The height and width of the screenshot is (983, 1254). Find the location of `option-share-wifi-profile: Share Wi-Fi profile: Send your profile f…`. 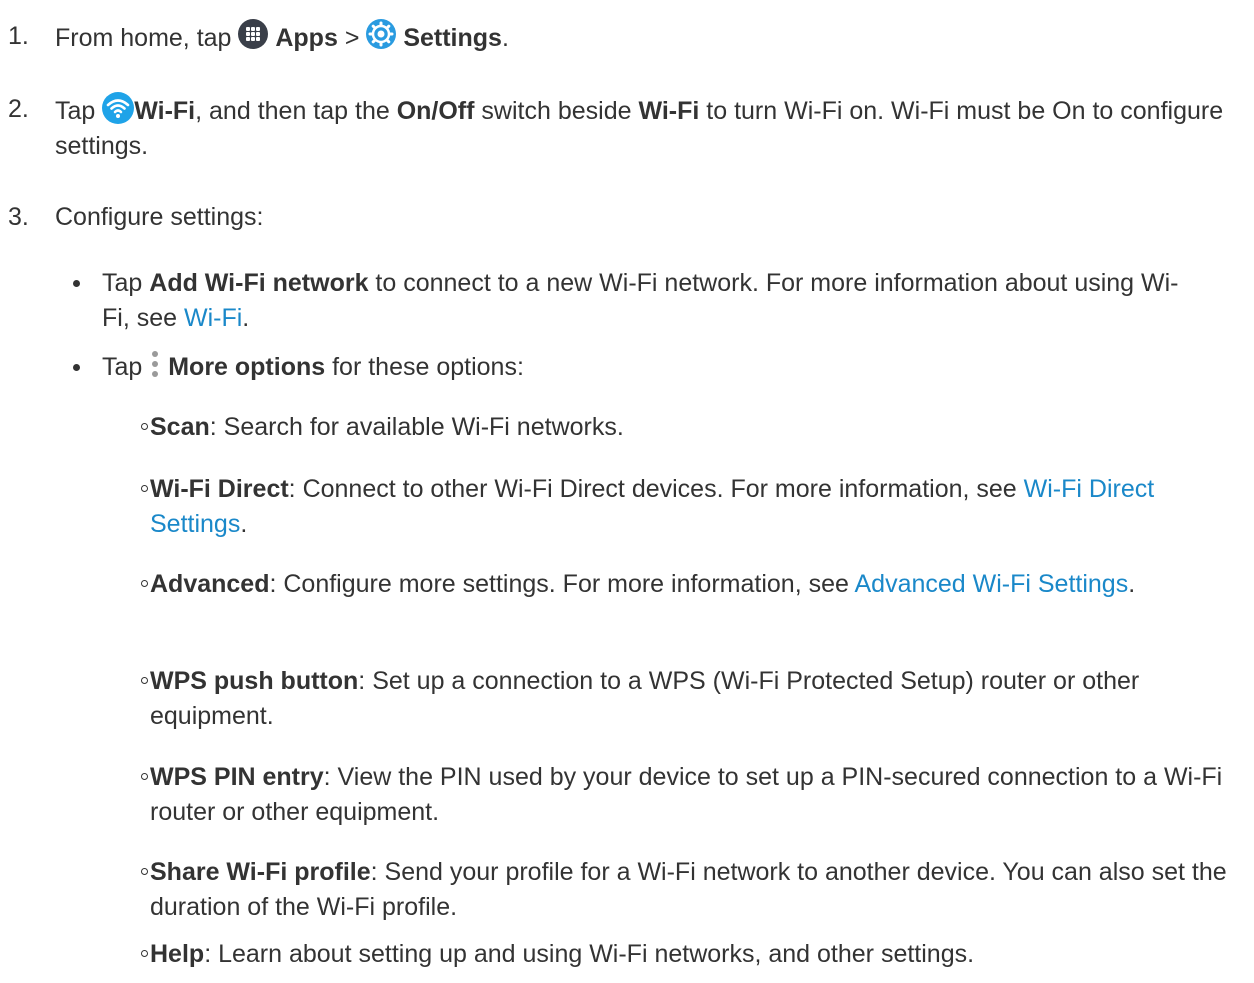

option-share-wifi-profile: Share Wi-Fi profile: Send your profile f… is located at coordinates (685, 890).